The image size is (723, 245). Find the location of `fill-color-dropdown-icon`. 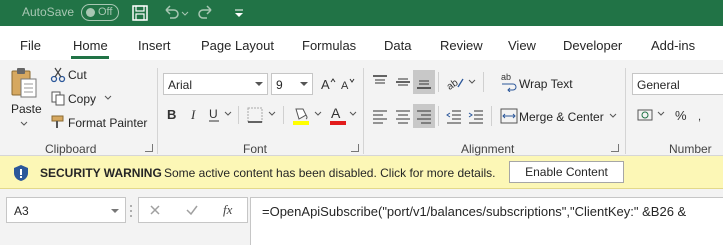

fill-color-dropdown-icon is located at coordinates (318, 114).